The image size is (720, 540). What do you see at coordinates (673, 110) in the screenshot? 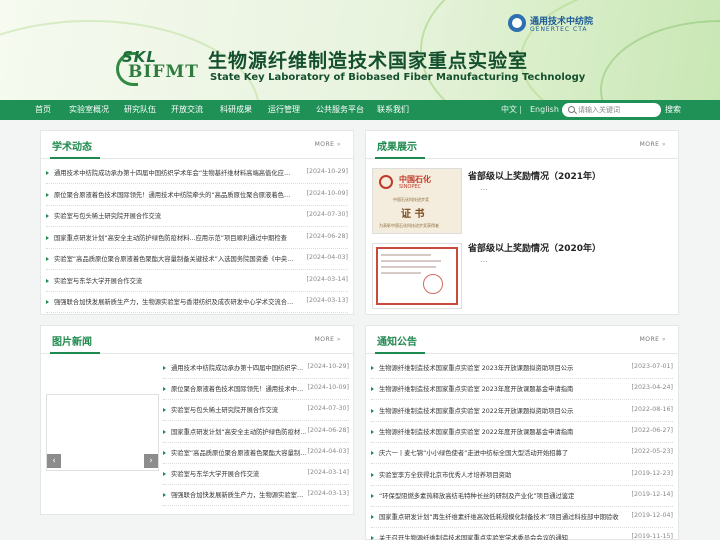
I see `search-button: 搜索` at bounding box center [673, 110].